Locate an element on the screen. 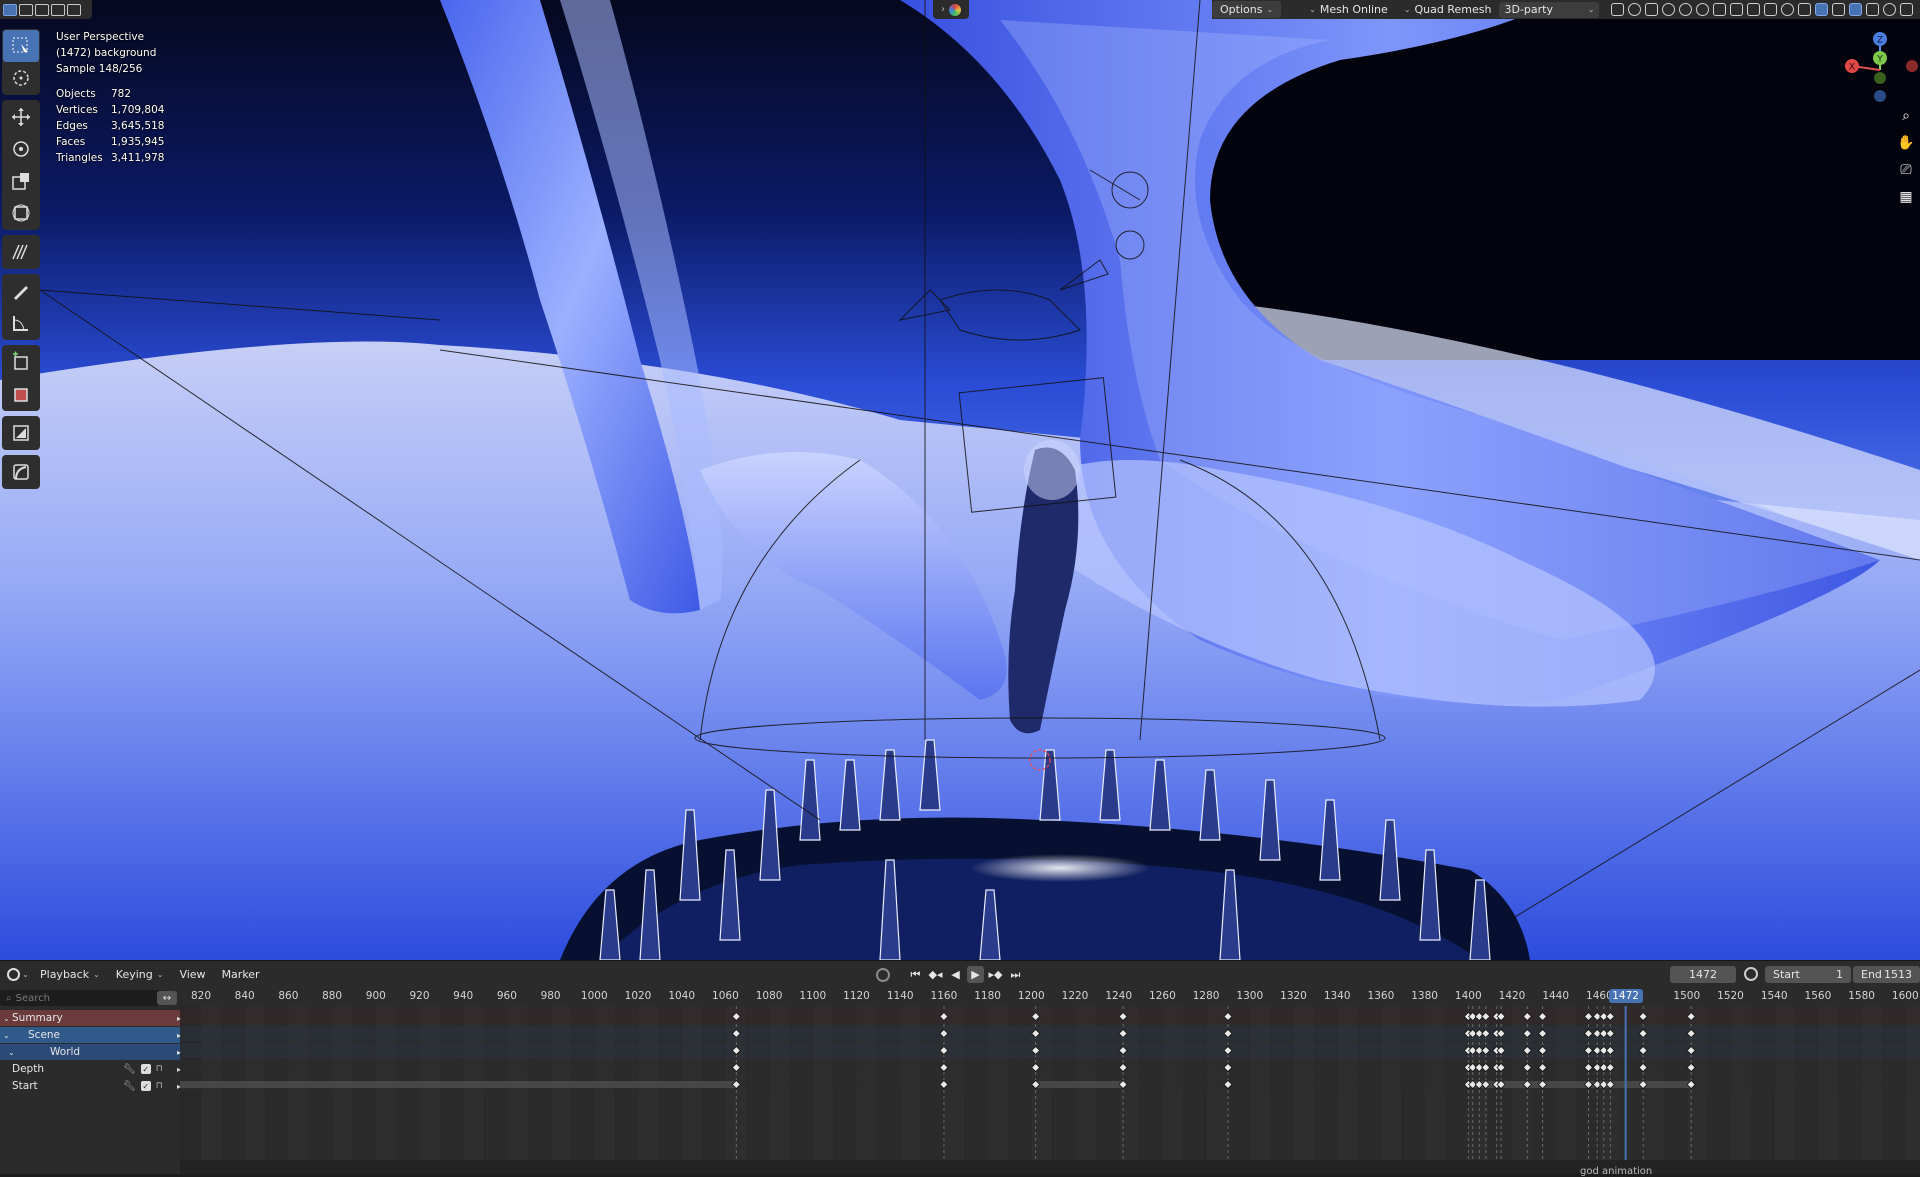  mesh-online-menu: ⌄ Mesh Online is located at coordinates (1348, 9).